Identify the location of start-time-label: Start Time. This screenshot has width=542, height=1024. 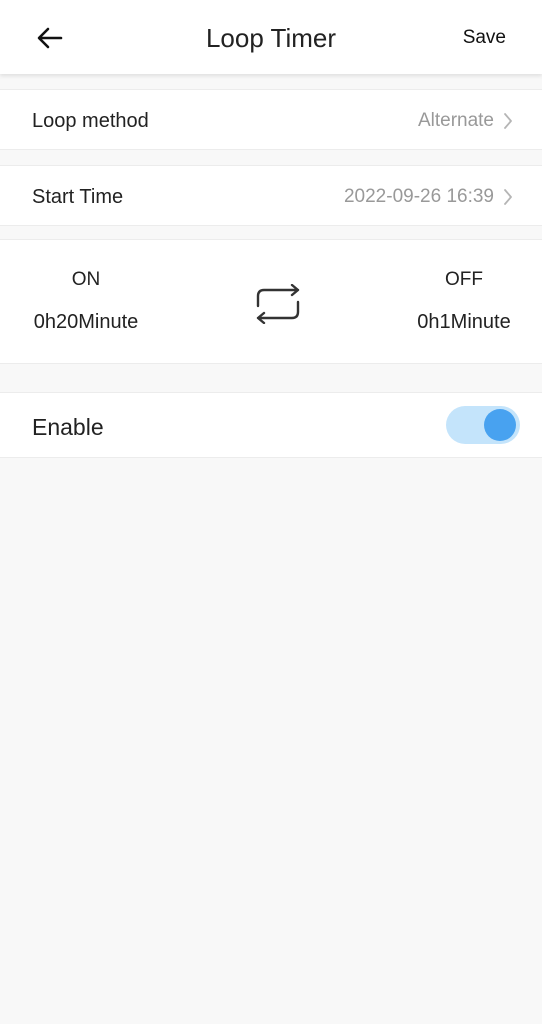
(78, 197).